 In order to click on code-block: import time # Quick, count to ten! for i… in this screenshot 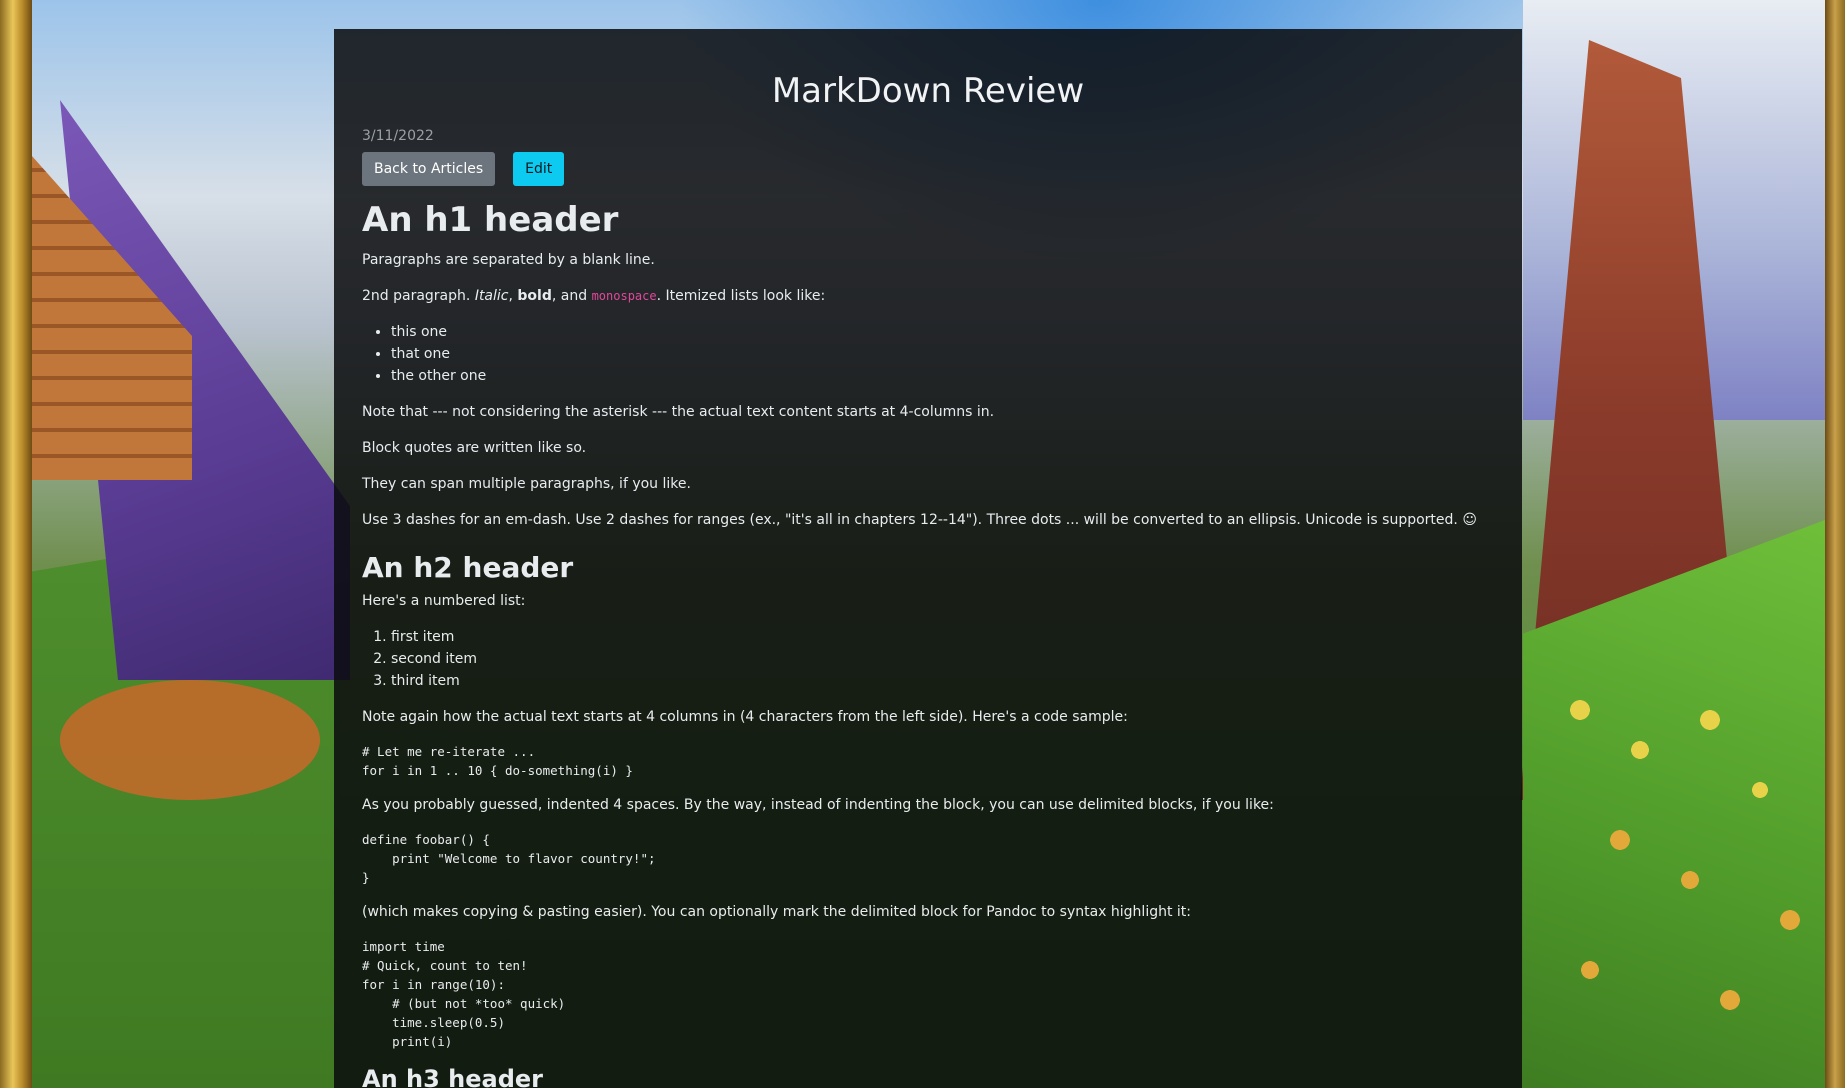, I will do `click(464, 994)`.